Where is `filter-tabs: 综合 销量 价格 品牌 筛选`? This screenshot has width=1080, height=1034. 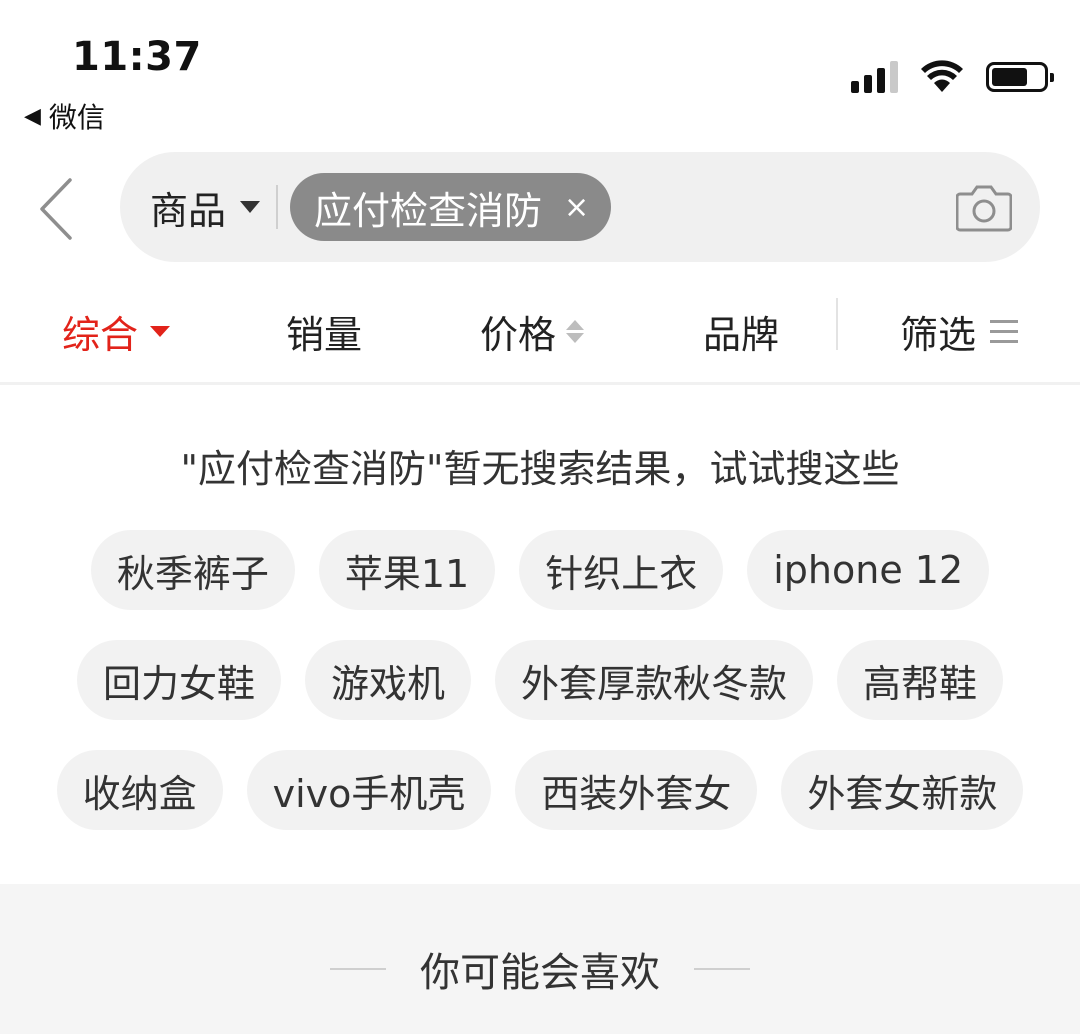 filter-tabs: 综合 销量 价格 品牌 筛选 is located at coordinates (540, 330).